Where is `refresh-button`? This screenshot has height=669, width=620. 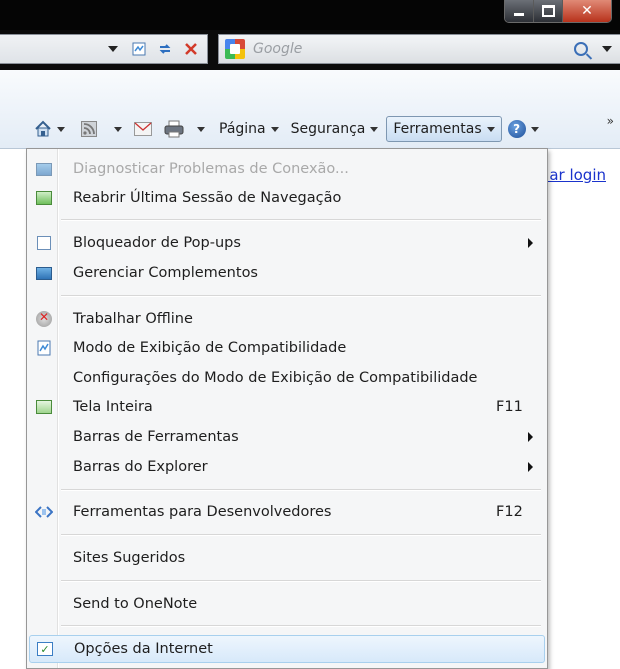
refresh-button is located at coordinates (165, 49).